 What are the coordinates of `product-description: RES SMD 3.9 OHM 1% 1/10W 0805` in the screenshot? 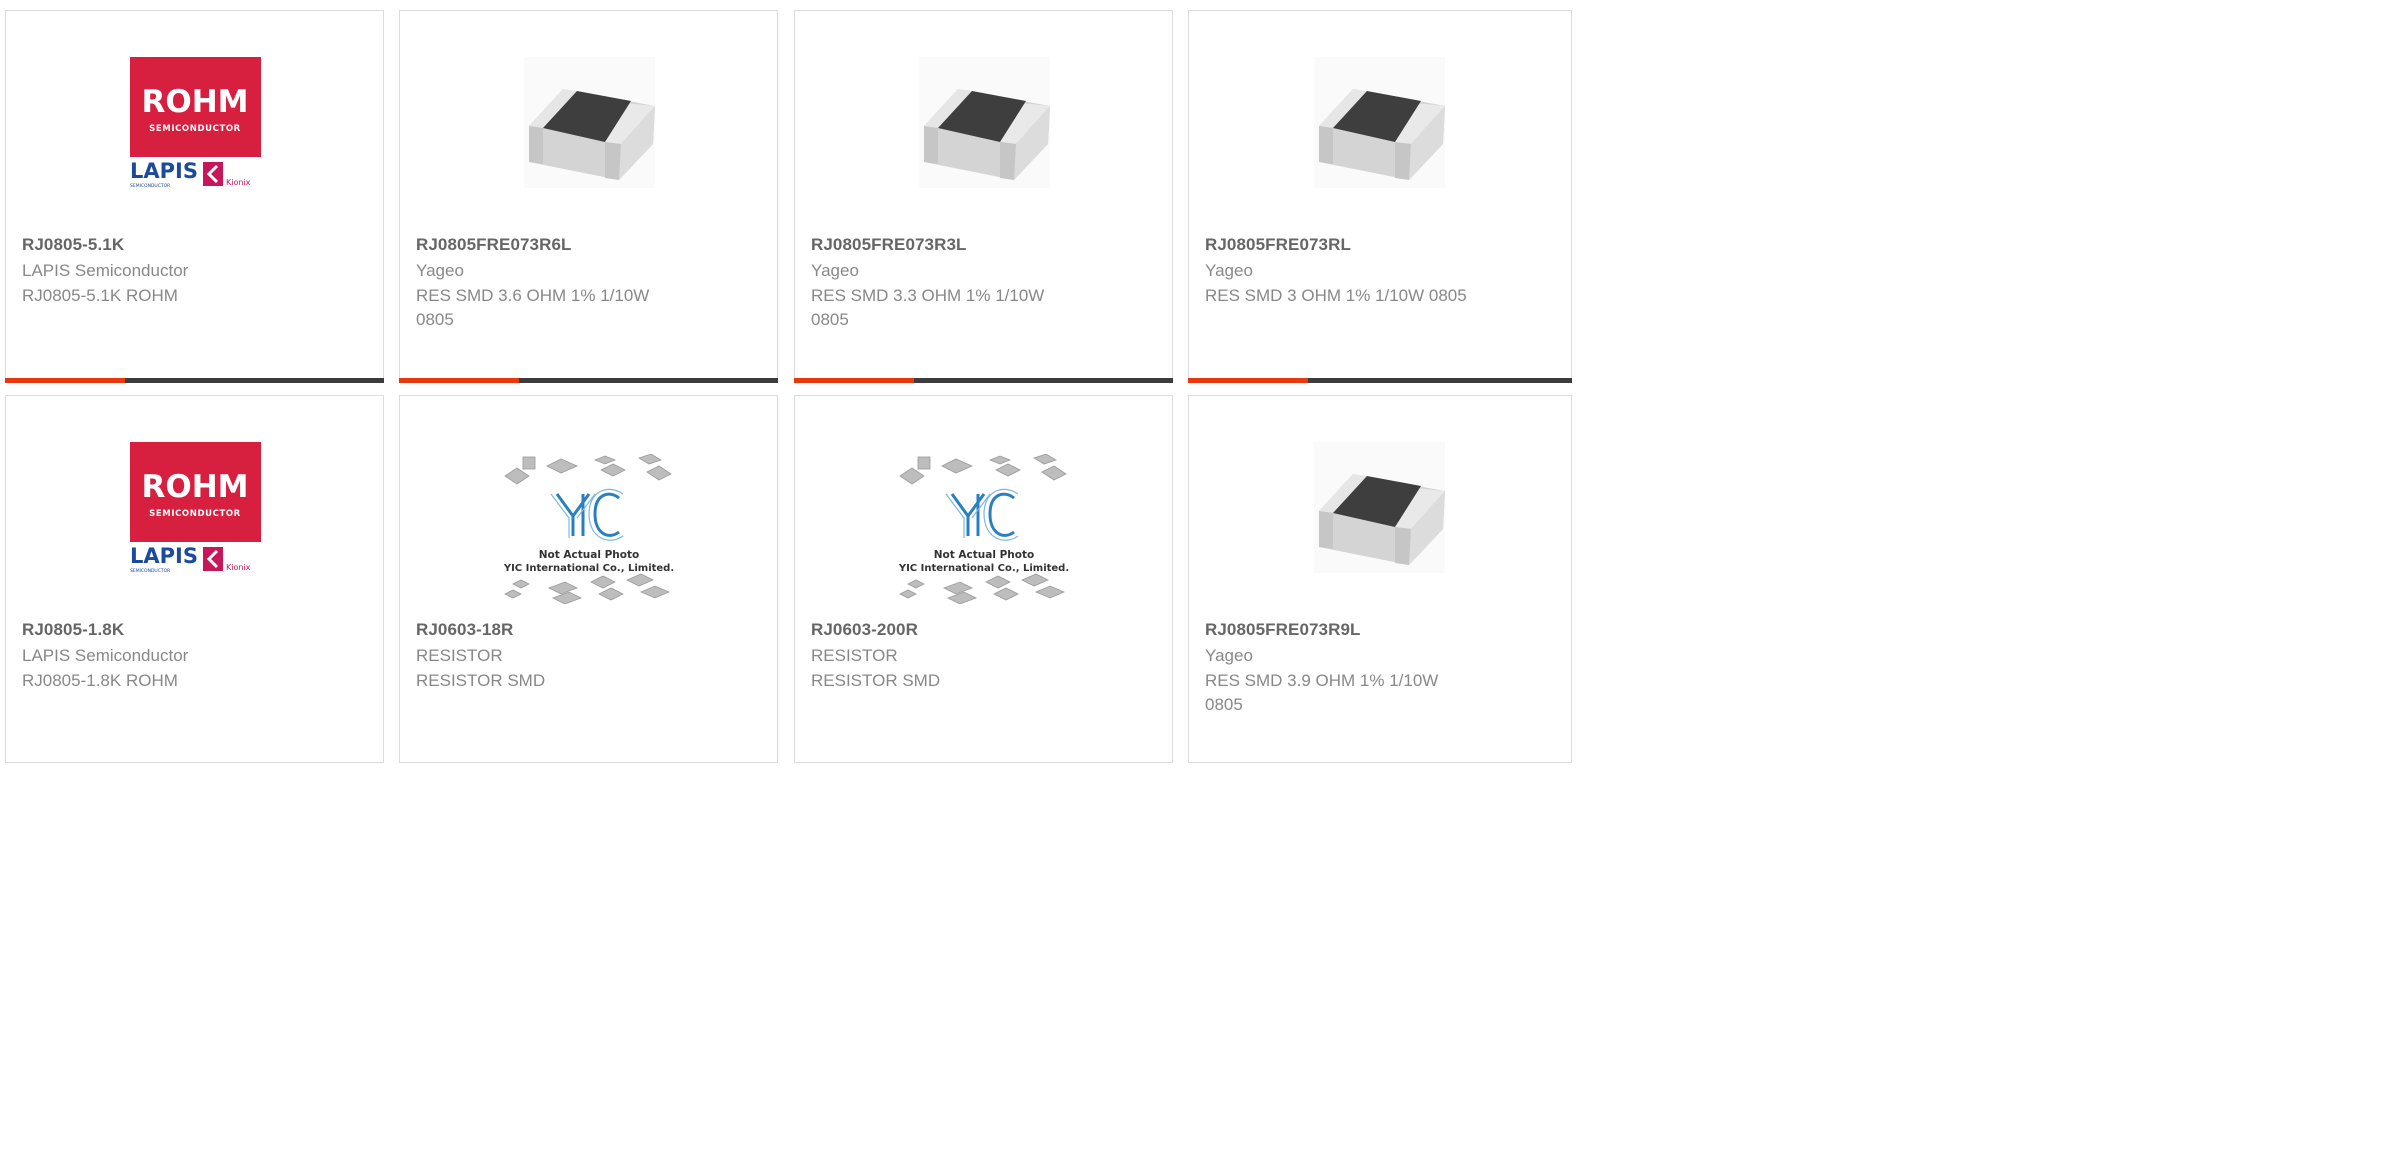 It's located at (1322, 692).